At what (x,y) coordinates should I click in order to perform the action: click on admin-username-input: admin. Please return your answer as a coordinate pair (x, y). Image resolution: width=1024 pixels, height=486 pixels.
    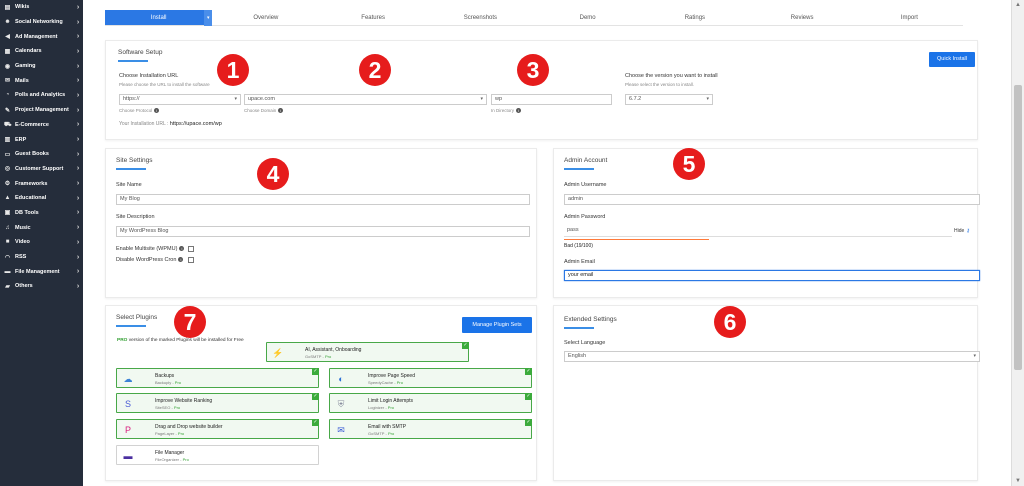
    Looking at the image, I should click on (772, 199).